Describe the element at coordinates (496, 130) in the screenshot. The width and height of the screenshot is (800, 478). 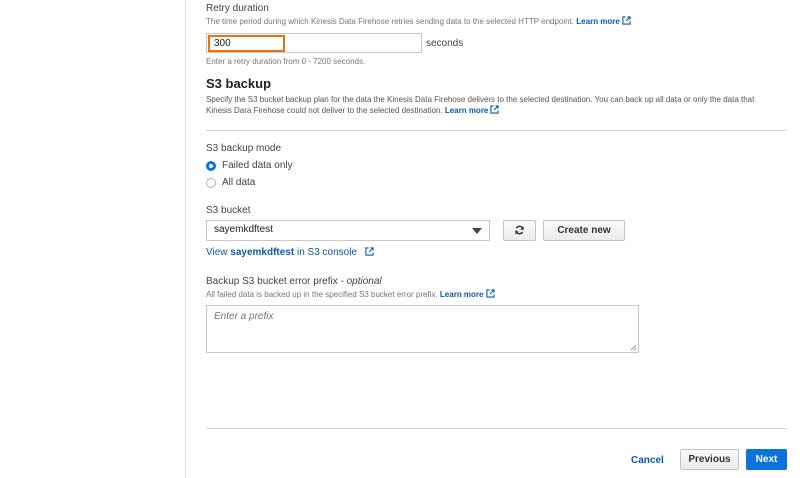
I see `section-divider` at that location.